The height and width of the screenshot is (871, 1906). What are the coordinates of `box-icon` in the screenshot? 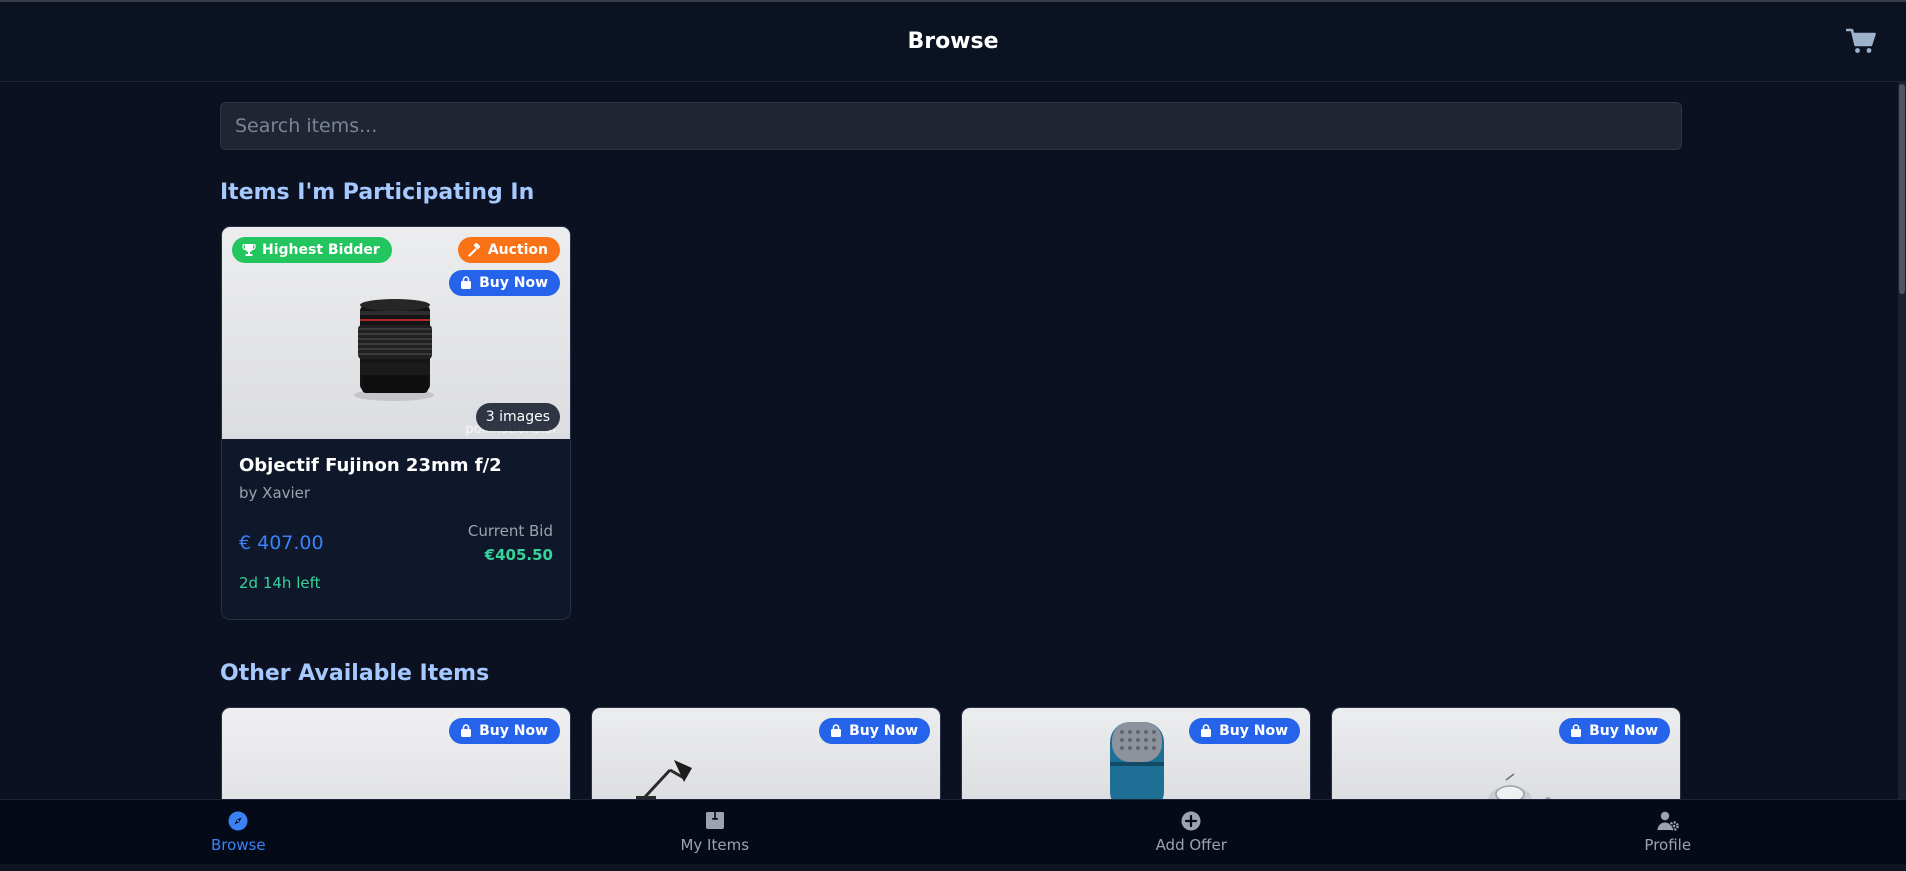 It's located at (714, 820).